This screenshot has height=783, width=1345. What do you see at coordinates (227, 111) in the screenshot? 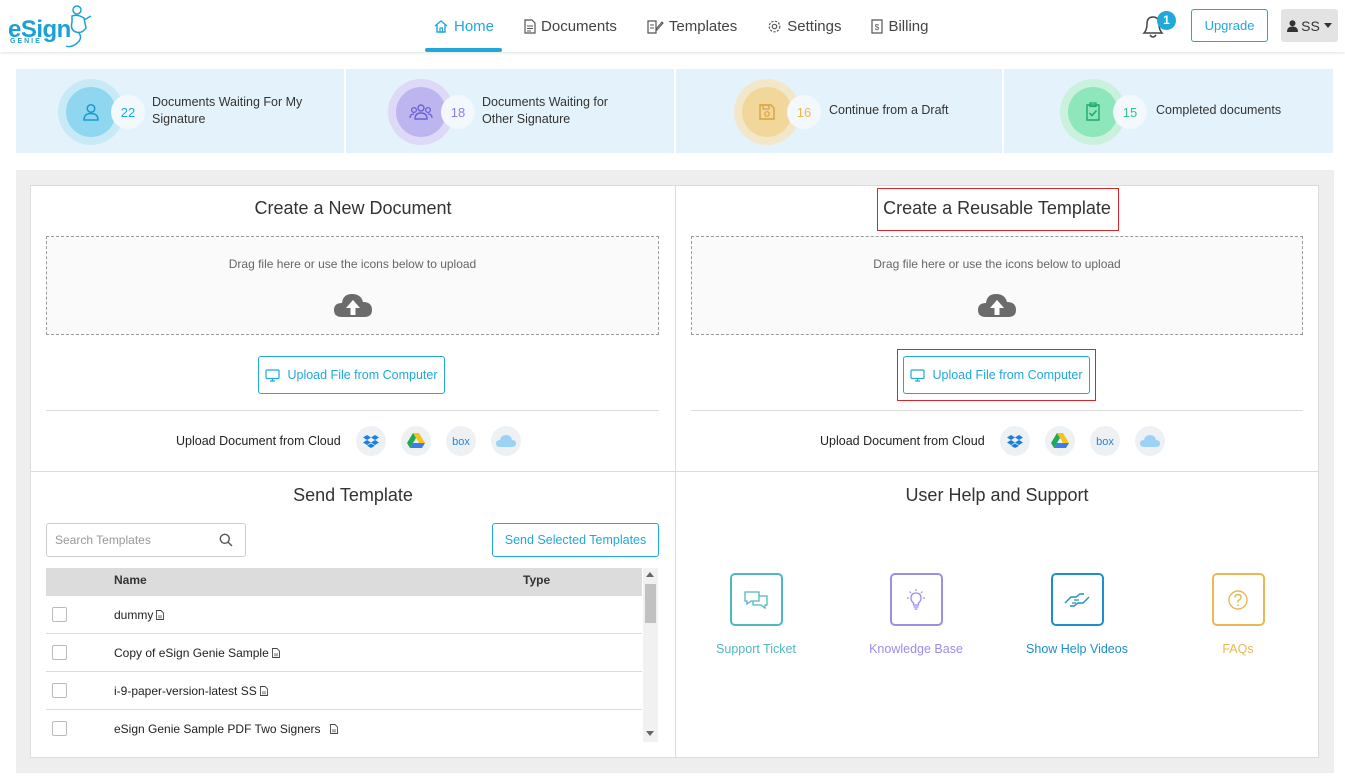
I see `stat-label: Documents Waiting For My Signature` at bounding box center [227, 111].